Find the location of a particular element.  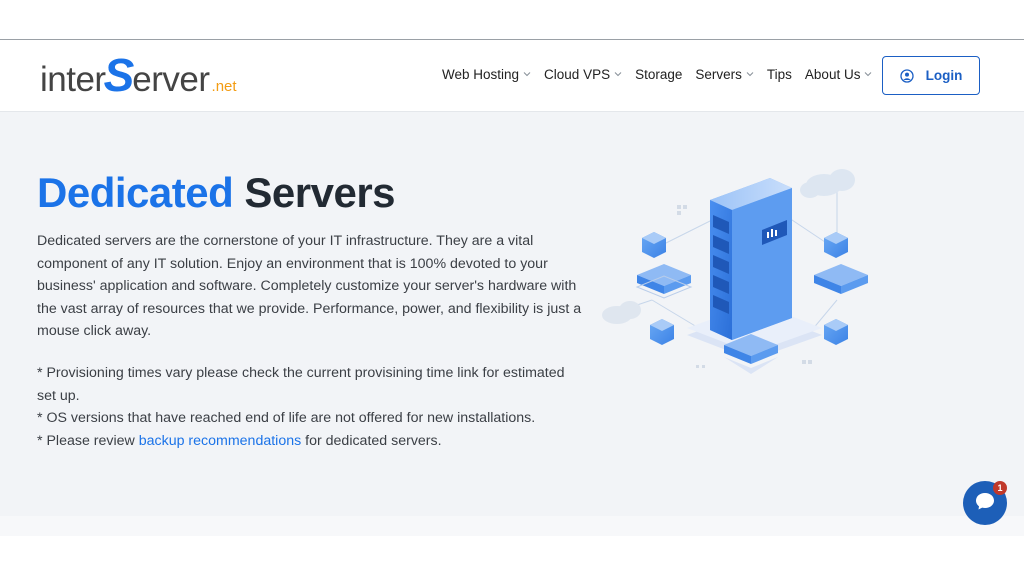

nav-label: Servers is located at coordinates (718, 74).